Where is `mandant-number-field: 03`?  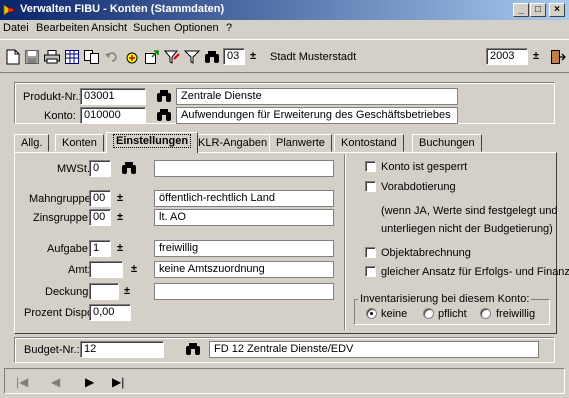
mandant-number-field: 03 is located at coordinates (234, 56).